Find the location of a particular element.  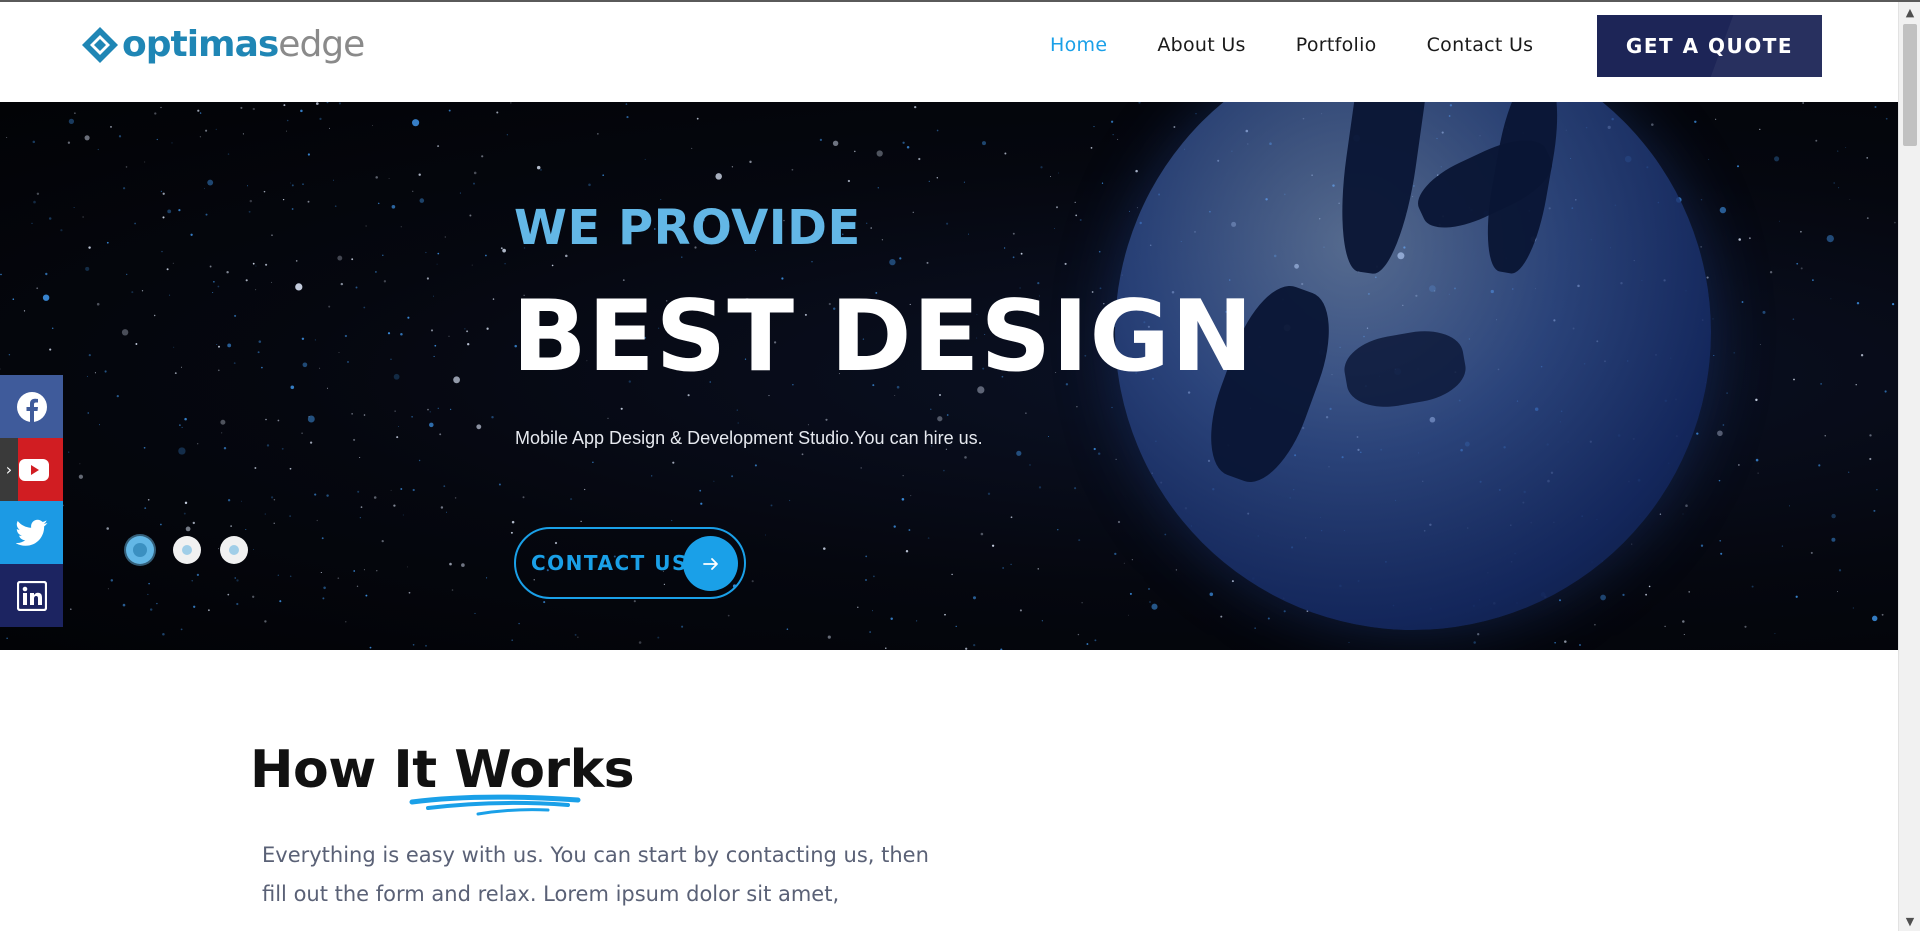

scroll-up-arrow-icon: ▲ is located at coordinates (1909, 12).